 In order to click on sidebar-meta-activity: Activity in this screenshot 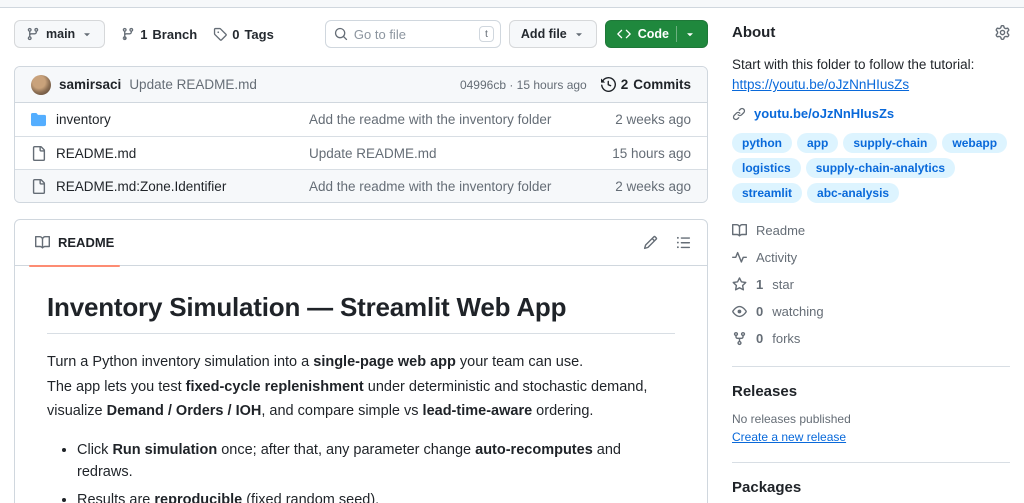, I will do `click(871, 257)`.